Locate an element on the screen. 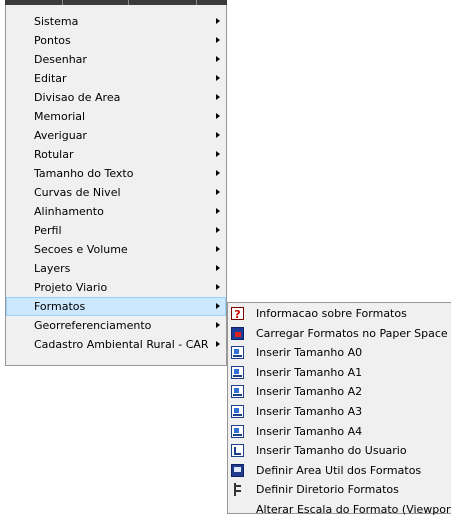 Image resolution: width=451 pixels, height=520 pixels. menu-item-desenhar: Desenhar is located at coordinates (116, 59).